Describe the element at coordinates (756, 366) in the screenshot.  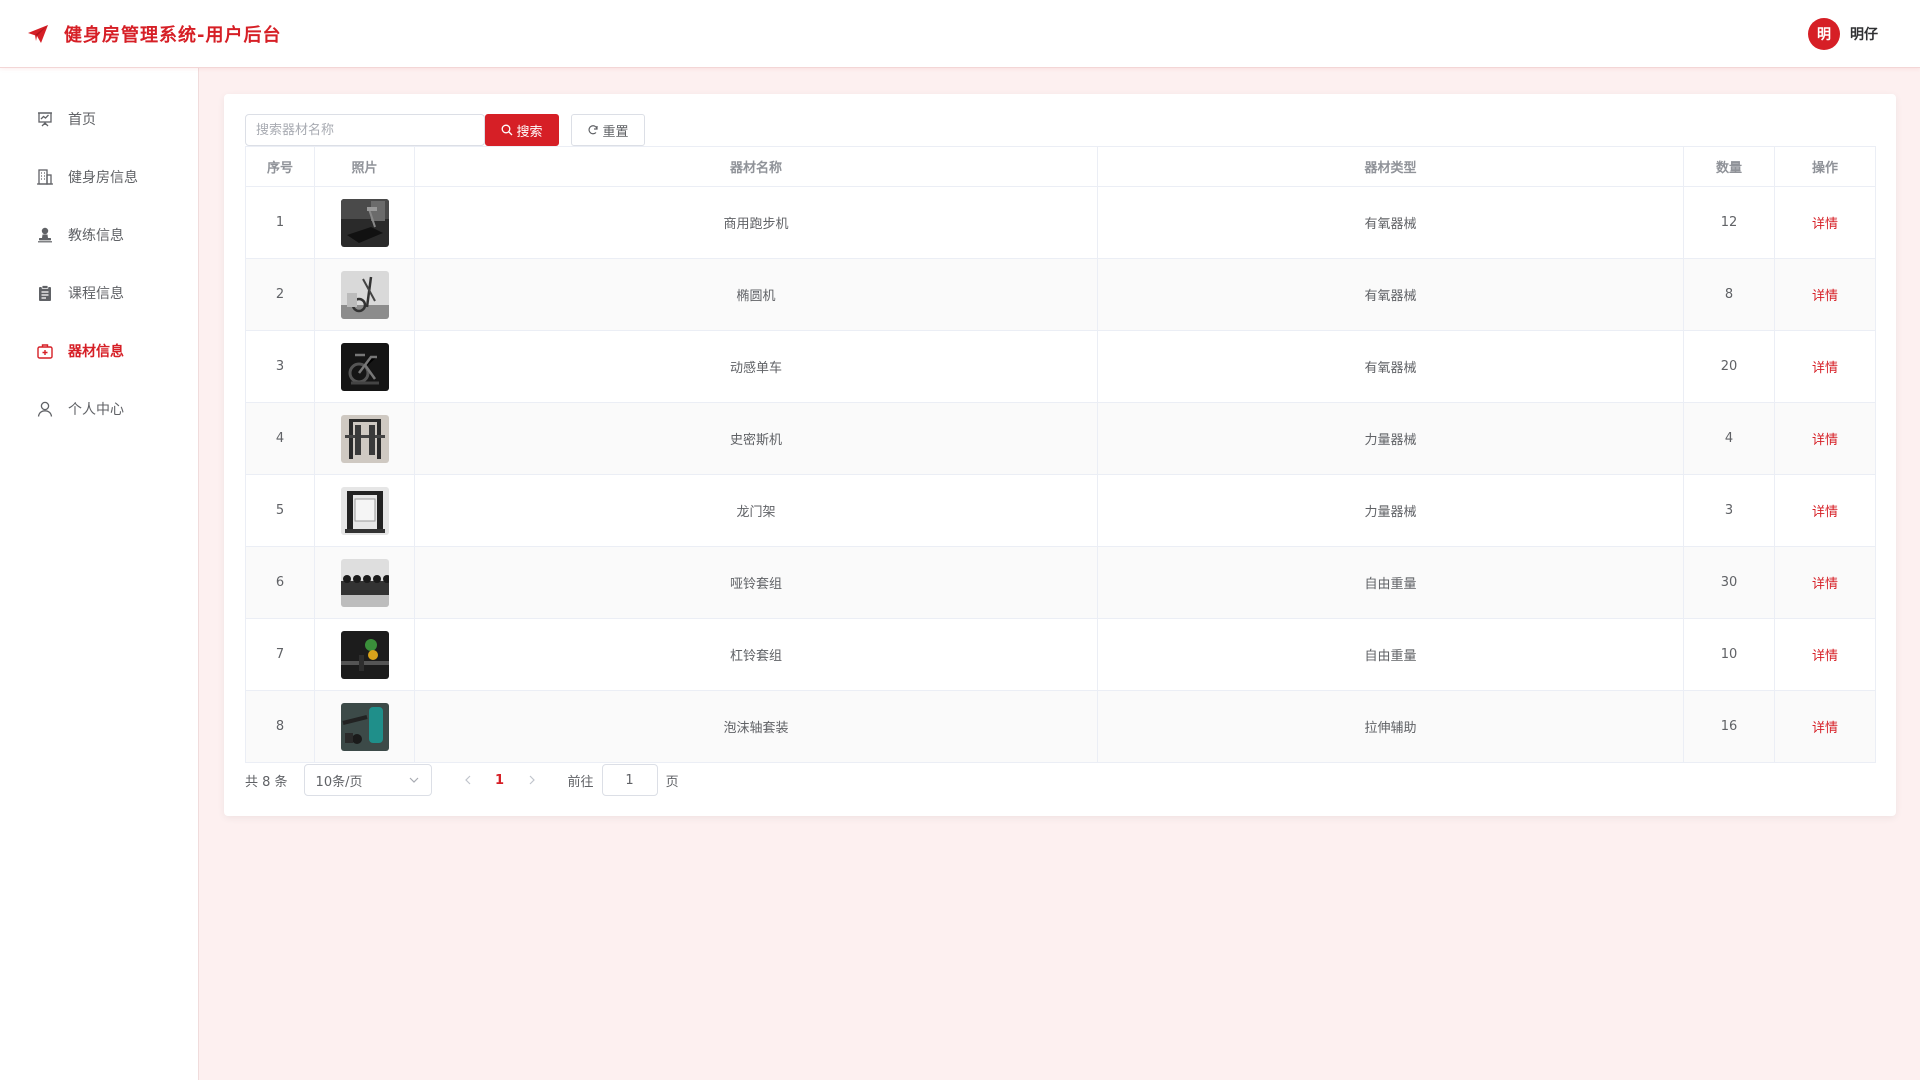
I see `cell-name: 动感单车` at that location.